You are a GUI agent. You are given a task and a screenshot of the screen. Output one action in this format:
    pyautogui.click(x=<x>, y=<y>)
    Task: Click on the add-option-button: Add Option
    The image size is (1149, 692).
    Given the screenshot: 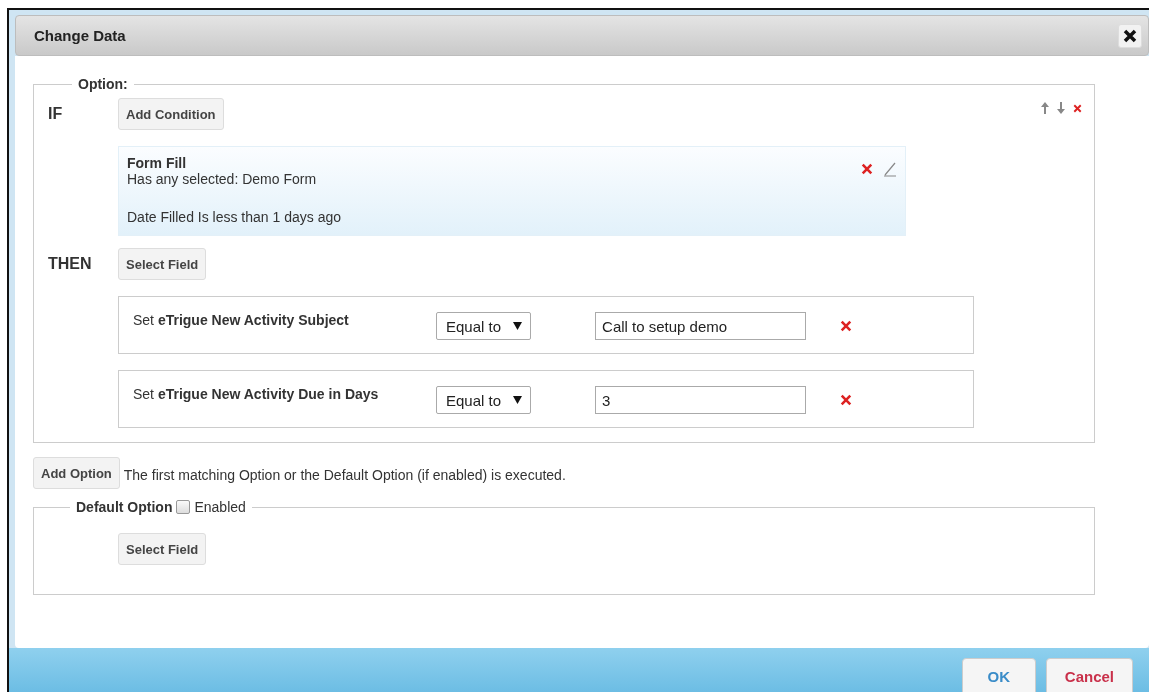 What is the action you would take?
    pyautogui.click(x=76, y=473)
    